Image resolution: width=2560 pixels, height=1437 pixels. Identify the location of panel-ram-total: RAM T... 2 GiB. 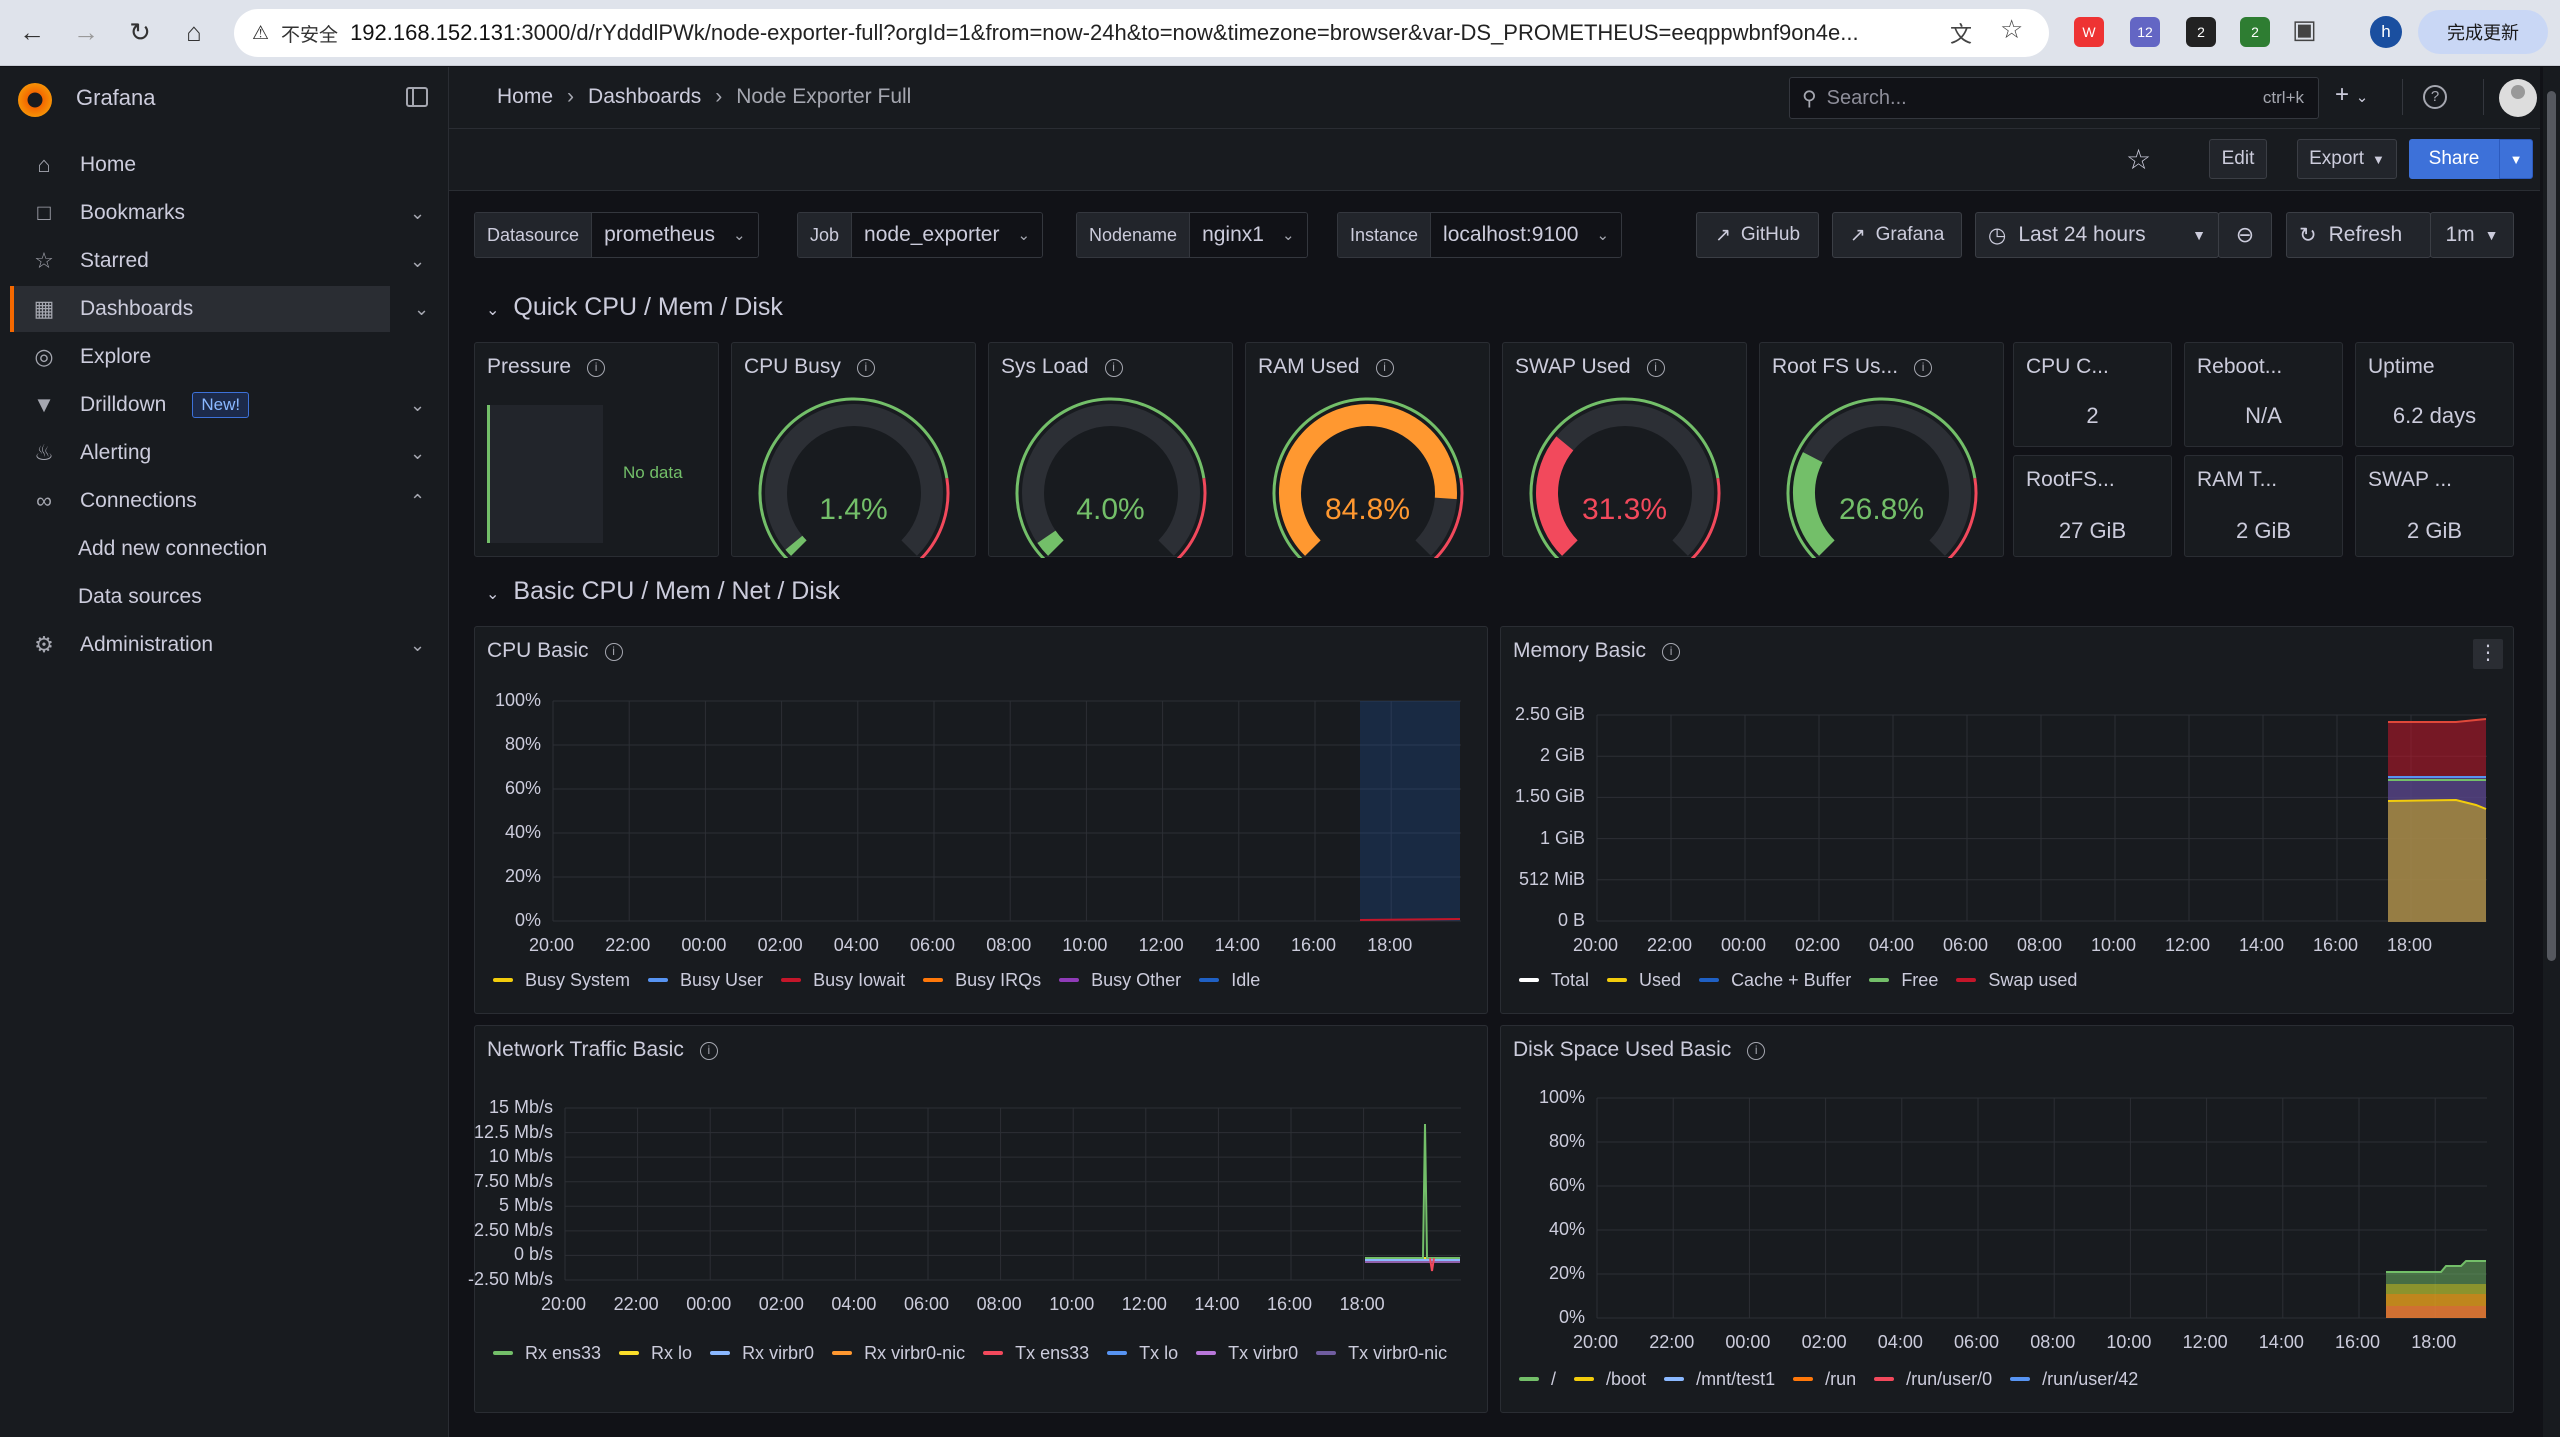
(2263, 506).